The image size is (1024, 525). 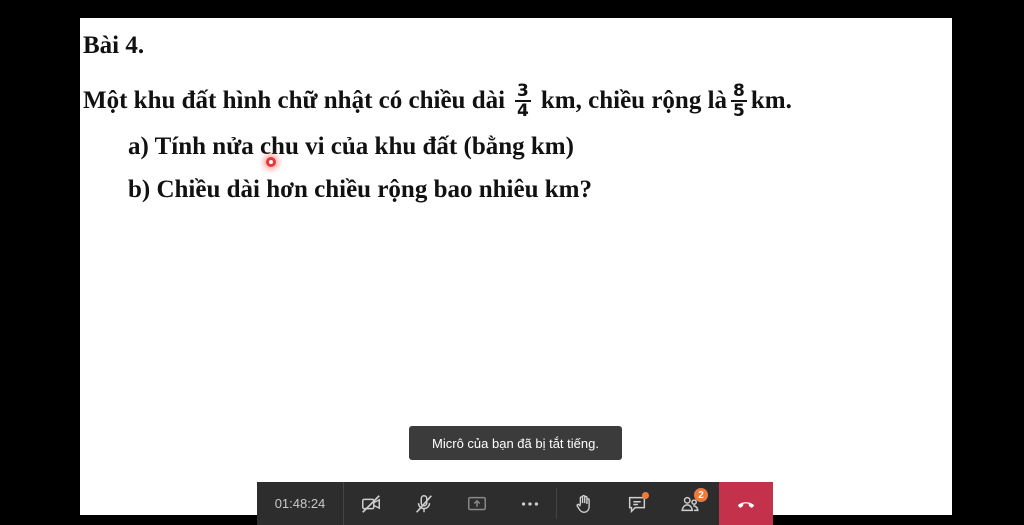 I want to click on exercise-title: Bài 4., so click(x=114, y=45).